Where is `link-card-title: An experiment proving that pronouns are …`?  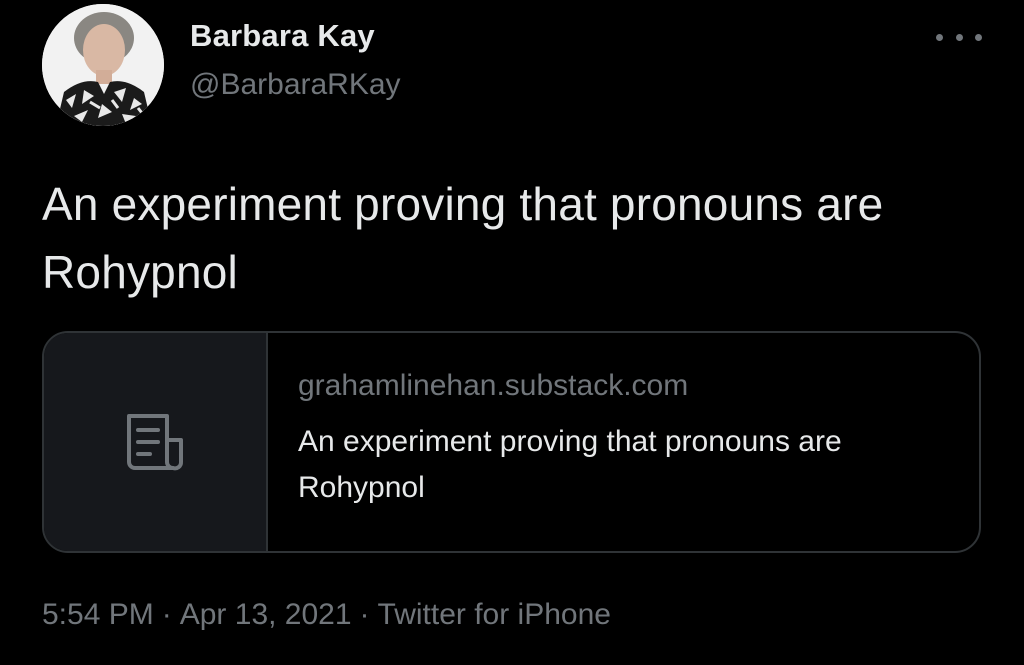 link-card-title: An experiment proving that pronouns are … is located at coordinates (570, 464).